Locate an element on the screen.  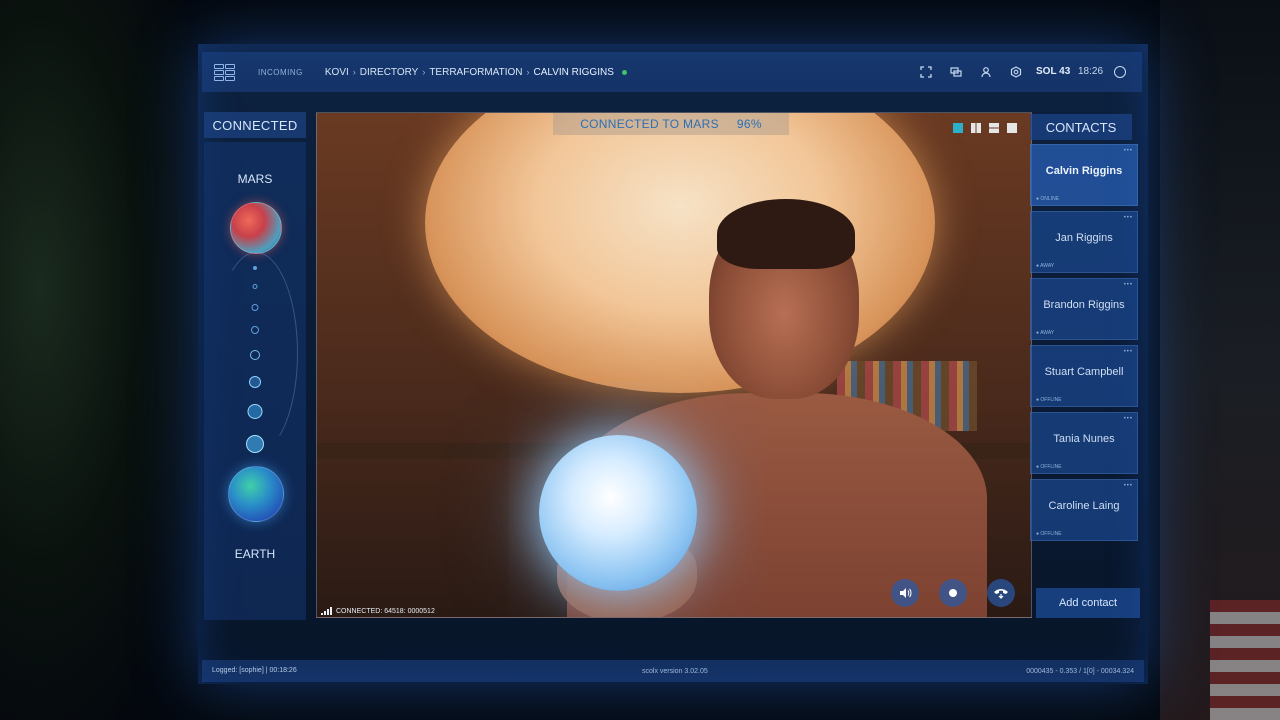
connection-status-header: CONNECTED is located at coordinates (255, 125).